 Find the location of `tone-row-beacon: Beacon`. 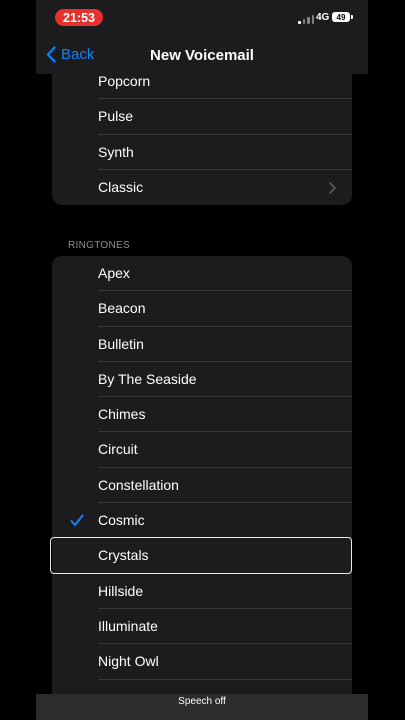

tone-row-beacon: Beacon is located at coordinates (202, 309).